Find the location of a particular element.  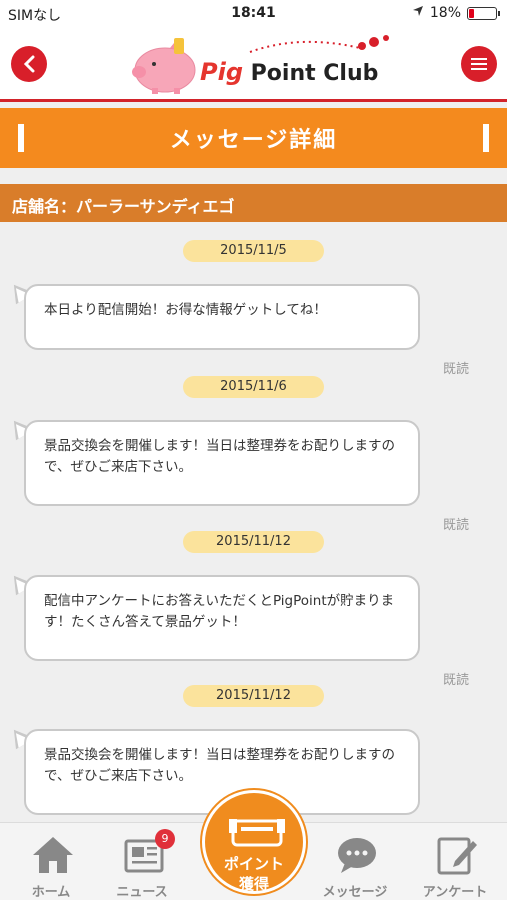

chat-bubble-icon is located at coordinates (357, 855).